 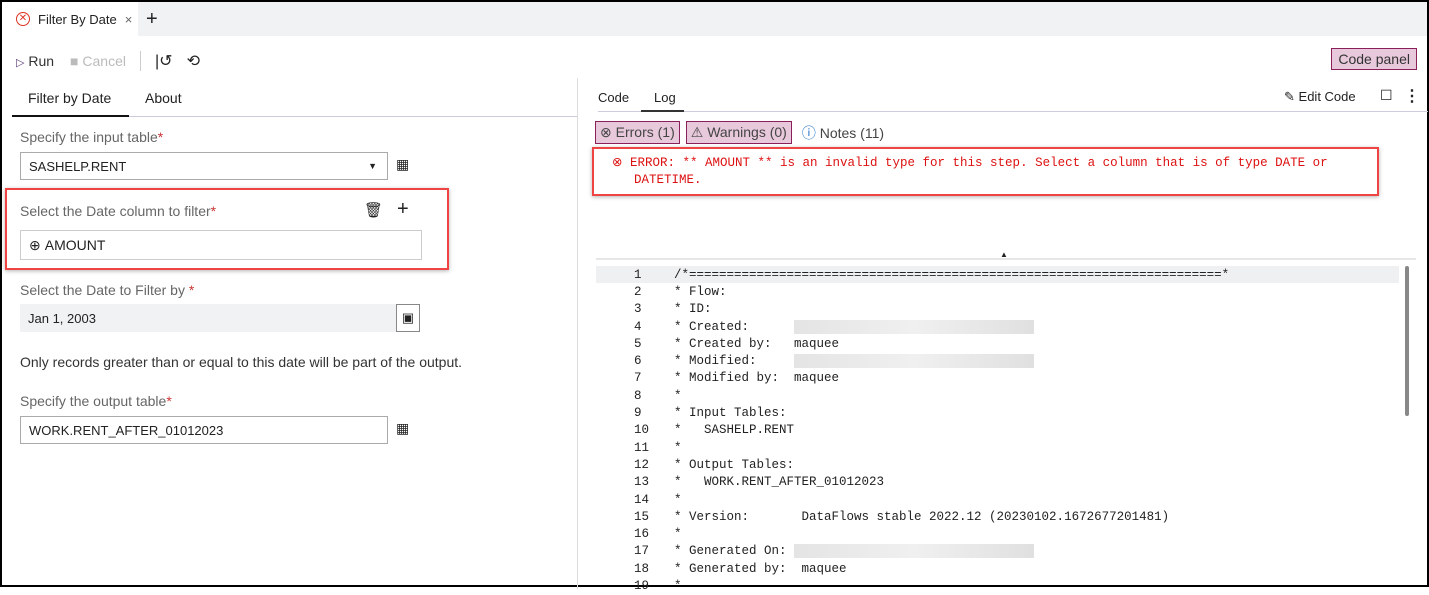 What do you see at coordinates (77, 19) in the screenshot?
I see `tab-title: Filter By Date` at bounding box center [77, 19].